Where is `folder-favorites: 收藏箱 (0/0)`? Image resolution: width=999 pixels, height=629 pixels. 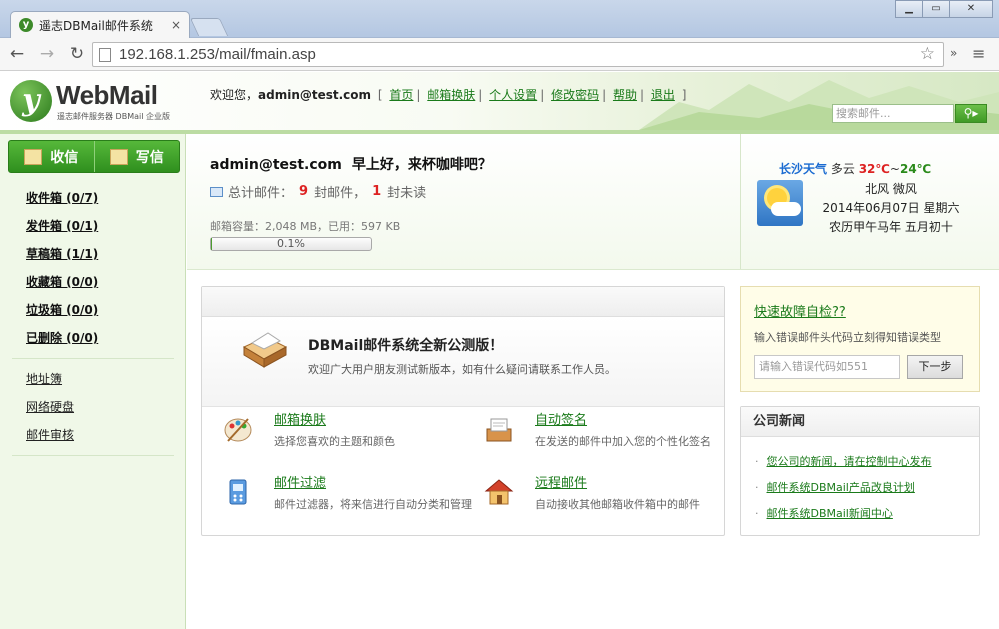 folder-favorites: 收藏箱 (0/0) is located at coordinates (93, 282).